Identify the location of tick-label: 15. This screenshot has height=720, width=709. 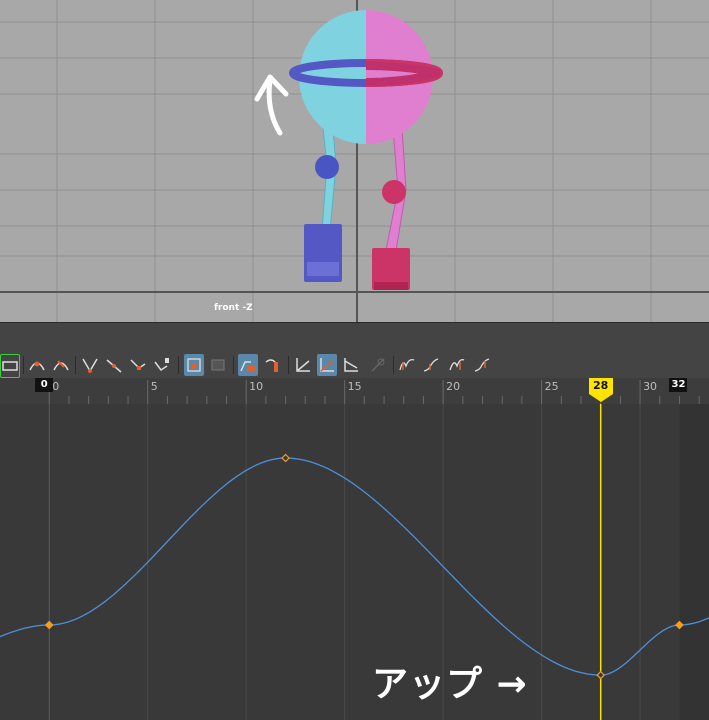
(354, 386).